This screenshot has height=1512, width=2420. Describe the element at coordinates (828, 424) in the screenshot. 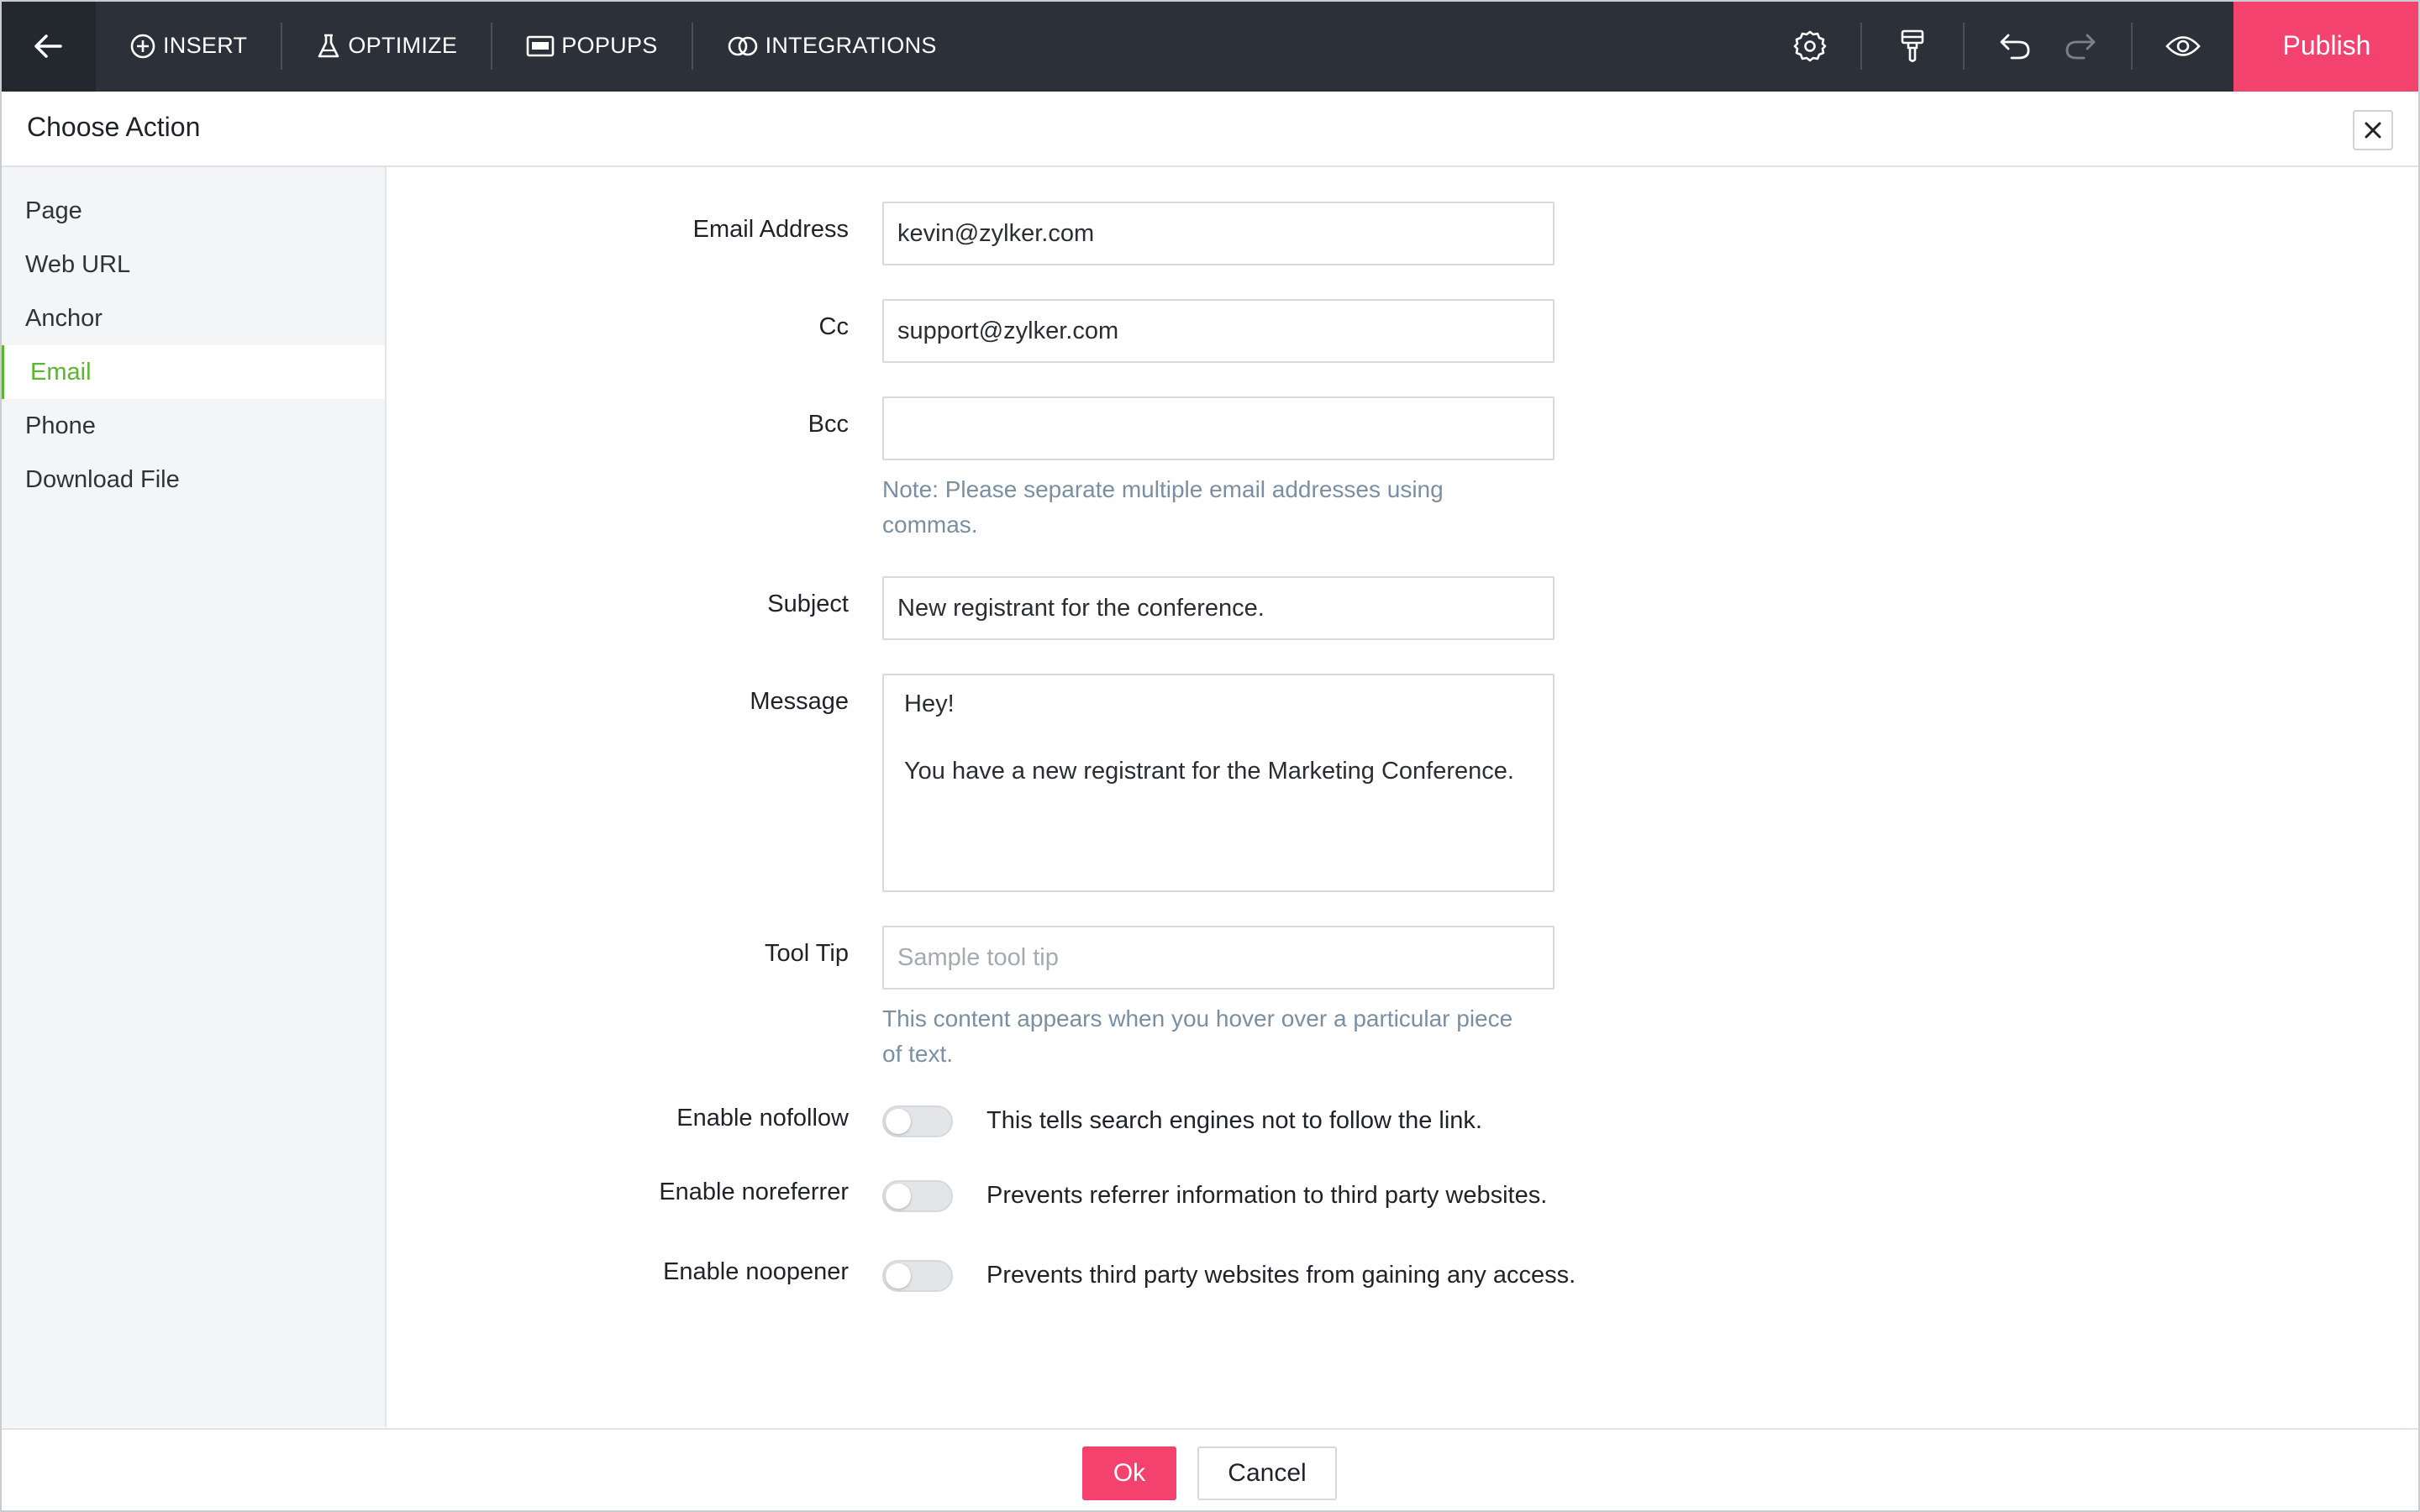

I see `bcc-label: Bcc` at that location.